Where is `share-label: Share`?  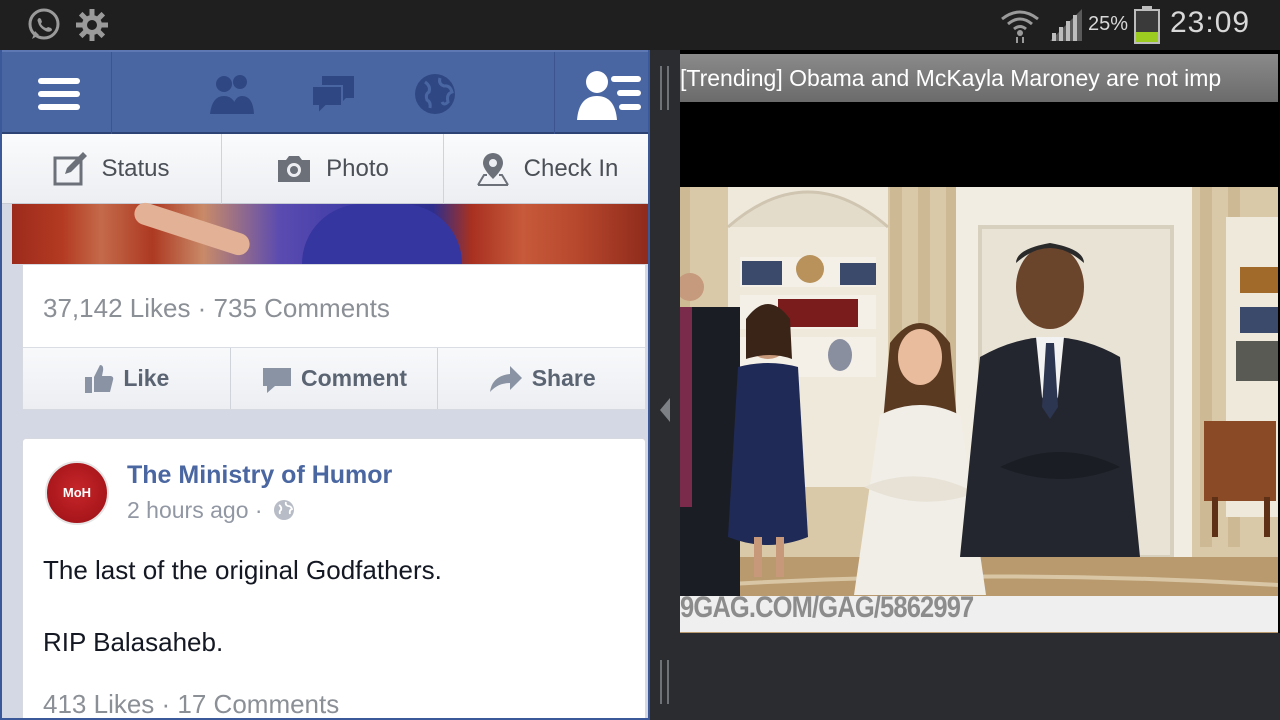 share-label: Share is located at coordinates (563, 378).